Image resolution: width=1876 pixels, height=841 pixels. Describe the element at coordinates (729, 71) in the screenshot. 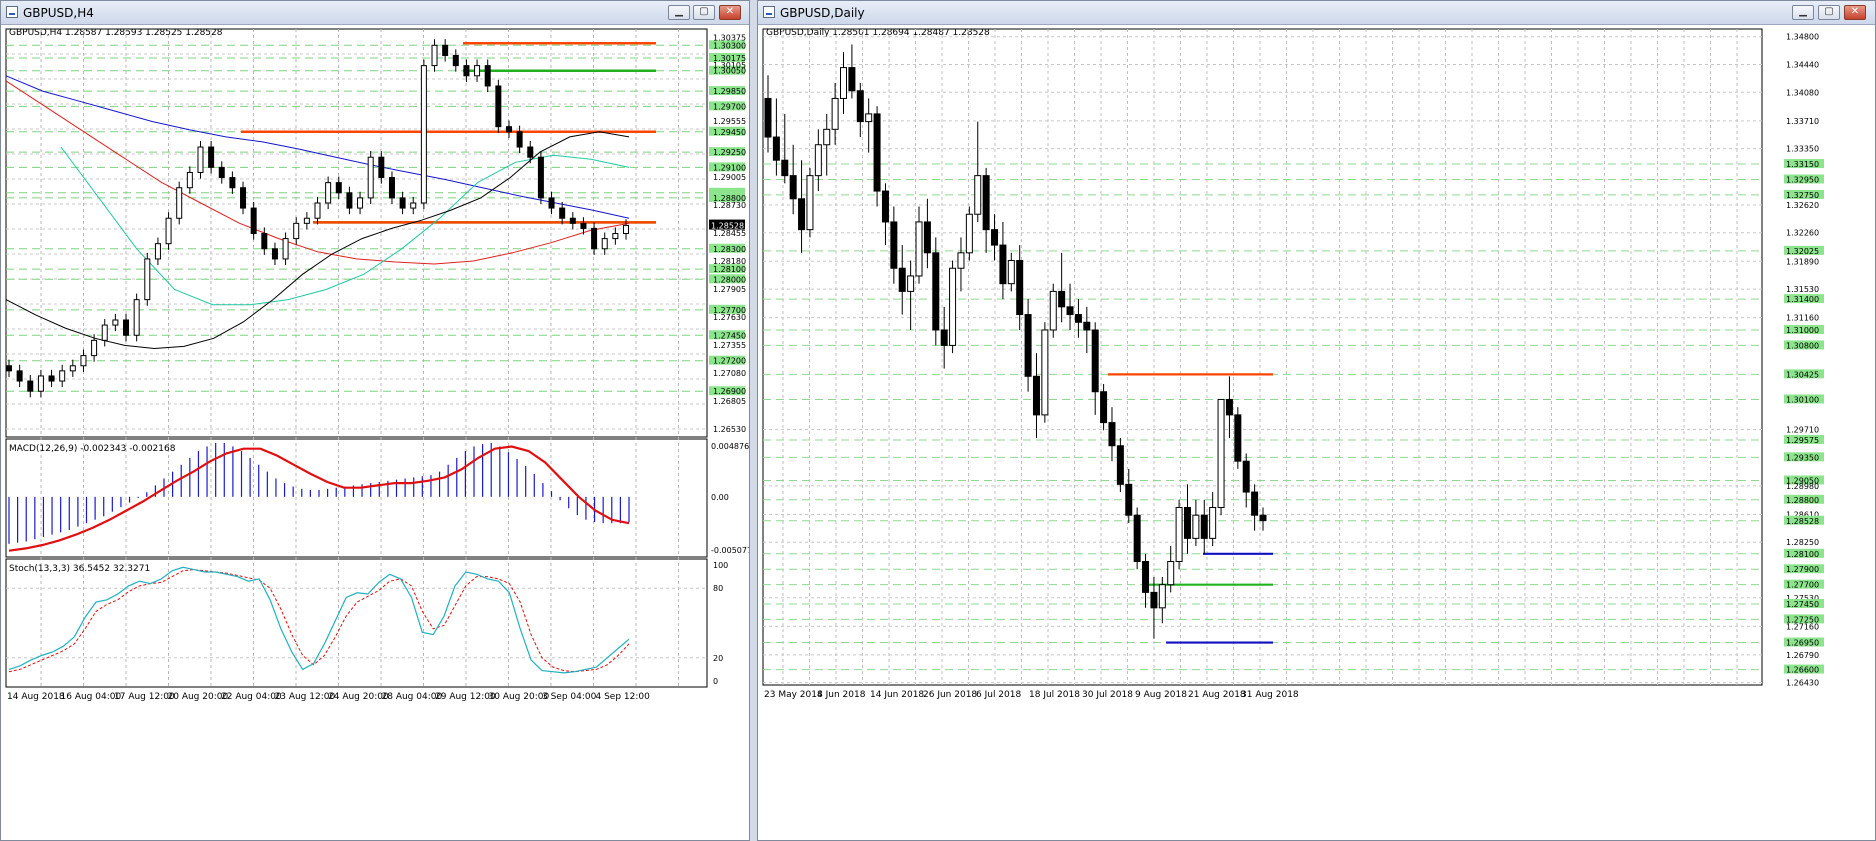

I see `price-scale-label: 1.30050` at that location.